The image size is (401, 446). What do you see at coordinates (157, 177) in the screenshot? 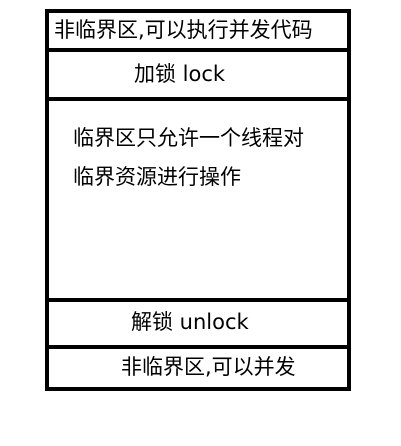
I see `critical-section-line-2: 临界资源进行操作` at bounding box center [157, 177].